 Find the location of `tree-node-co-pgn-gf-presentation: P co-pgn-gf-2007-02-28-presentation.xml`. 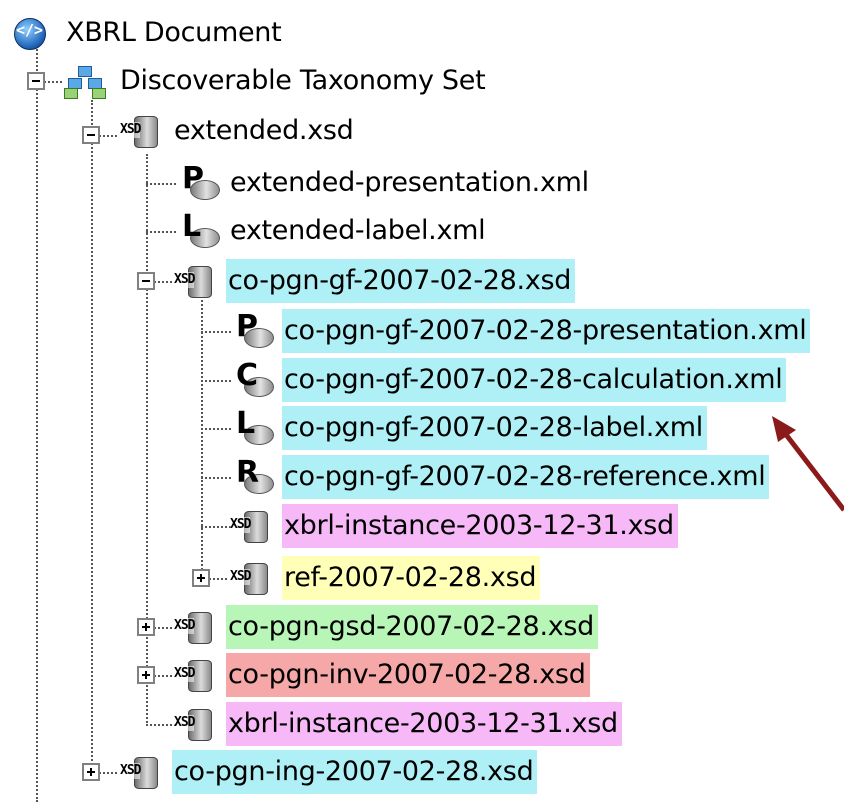

tree-node-co-pgn-gf-presentation: P co-pgn-gf-2007-02-28-presentation.xml is located at coordinates (422, 331).